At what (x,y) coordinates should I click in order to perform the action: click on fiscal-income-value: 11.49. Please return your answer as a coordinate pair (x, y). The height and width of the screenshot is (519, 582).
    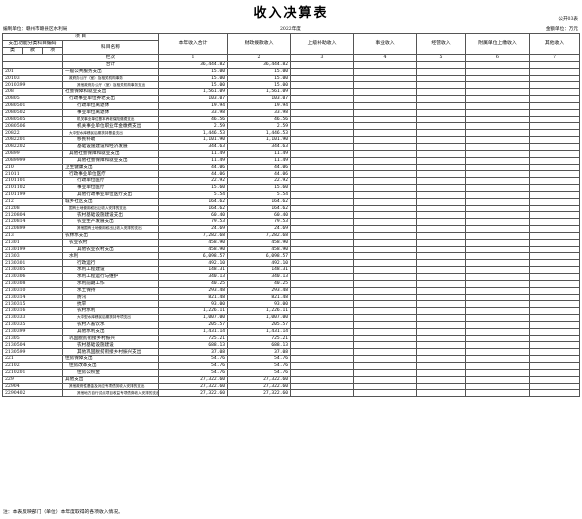
    Looking at the image, I should click on (259, 160).